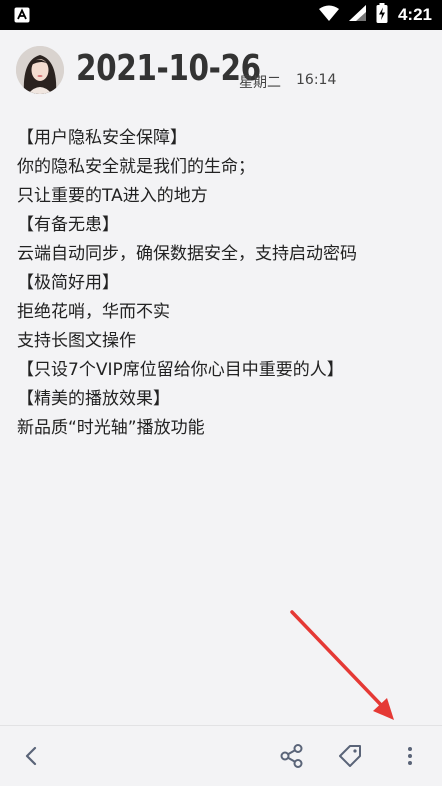 This screenshot has height=786, width=442. What do you see at coordinates (328, 15) in the screenshot?
I see `wifi-icon` at bounding box center [328, 15].